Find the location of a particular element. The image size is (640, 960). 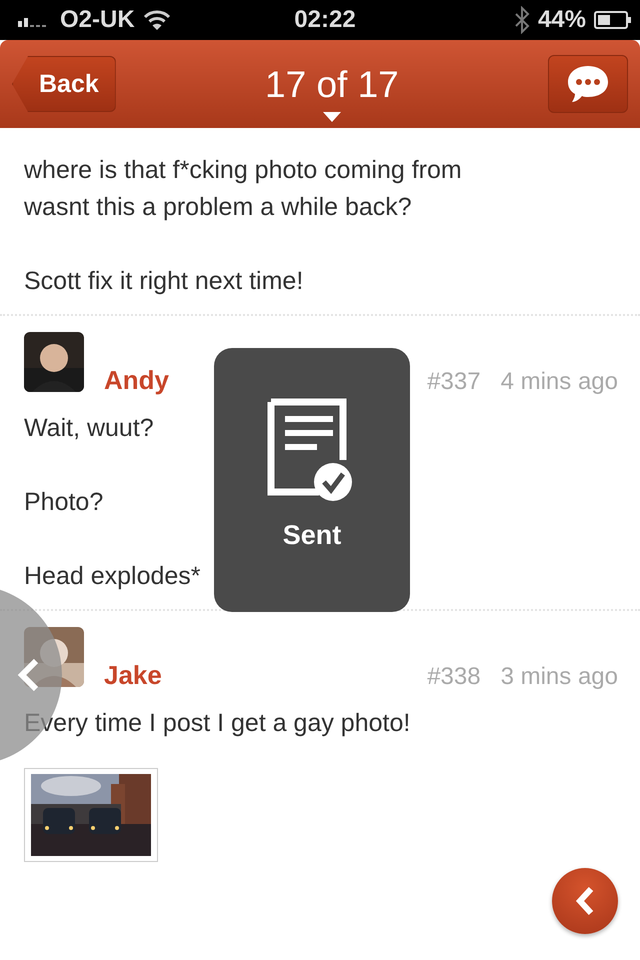

caret-icon is located at coordinates (331, 117).